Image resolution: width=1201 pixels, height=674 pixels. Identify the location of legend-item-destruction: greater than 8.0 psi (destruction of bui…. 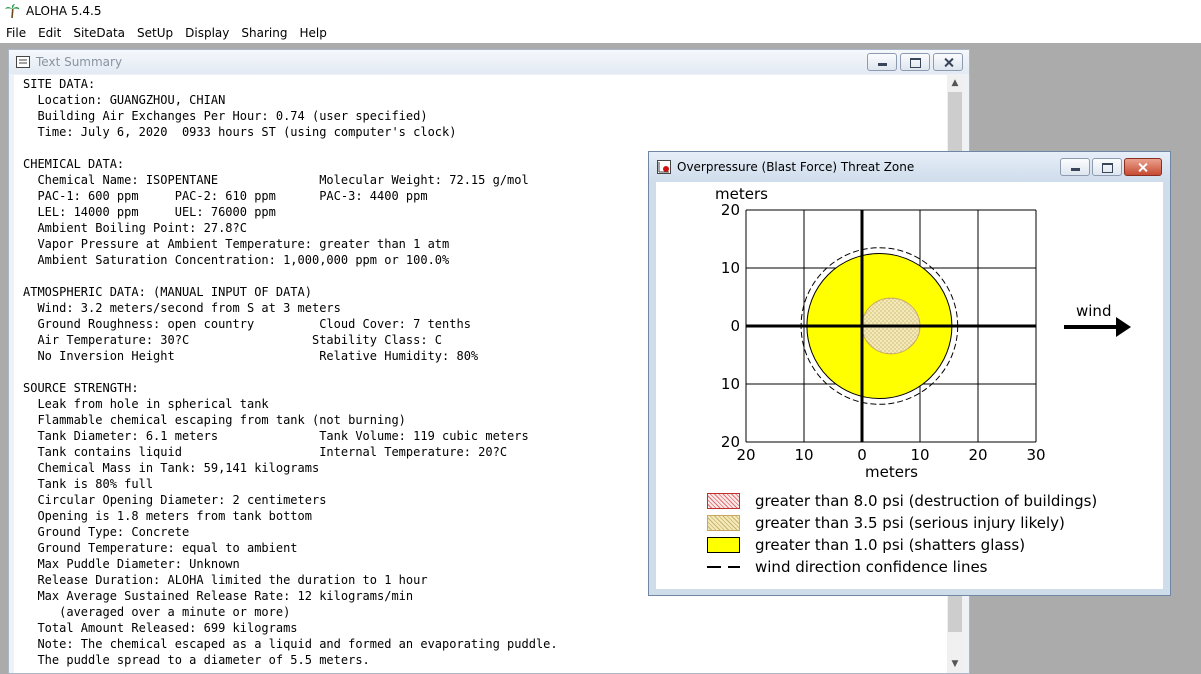
(902, 501).